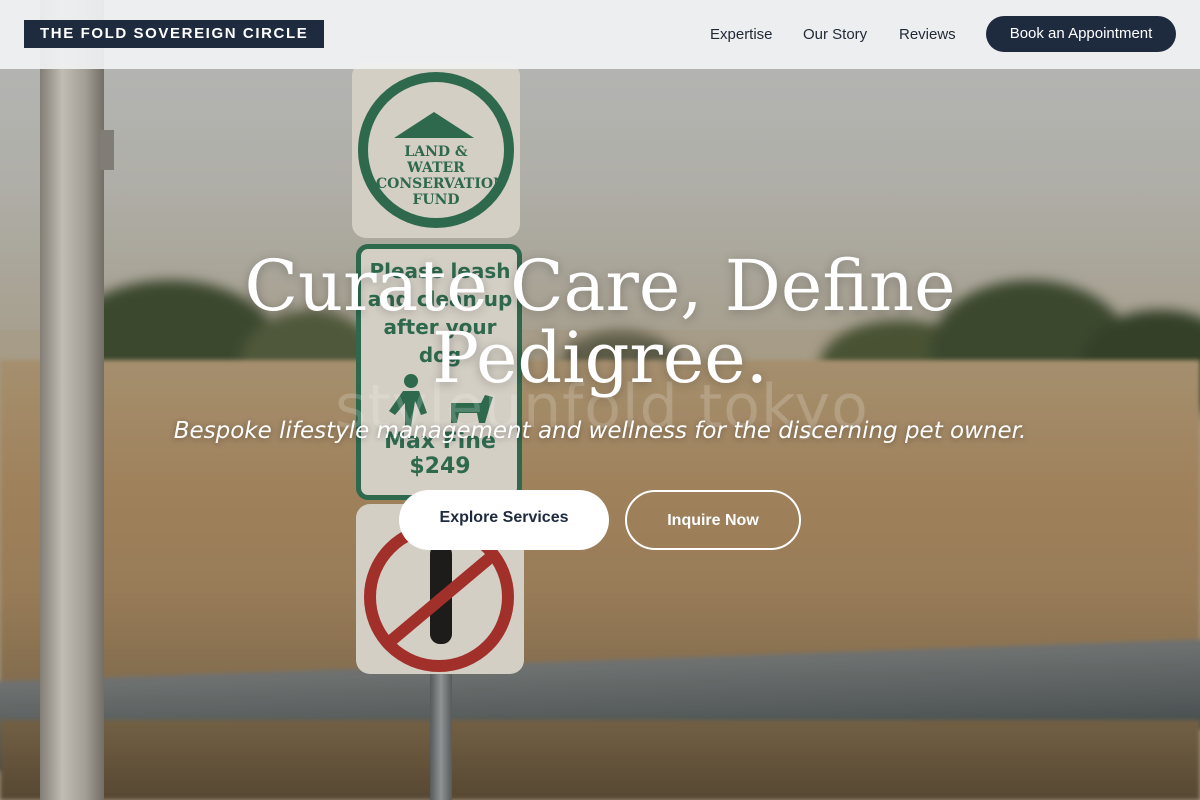 The image size is (1200, 800). I want to click on hero-title: Curate Care, Define Pedigree., so click(600, 322).